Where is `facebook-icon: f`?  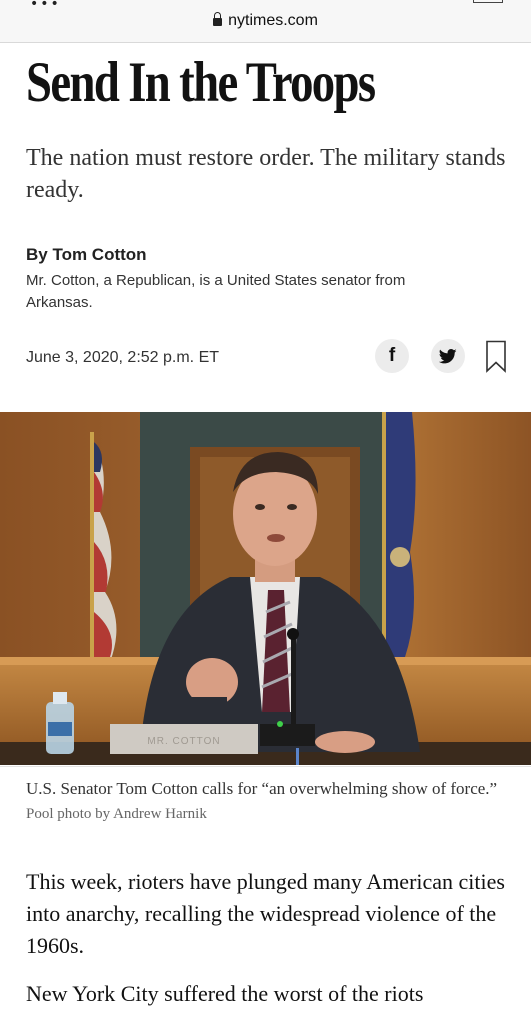
facebook-icon: f is located at coordinates (392, 355).